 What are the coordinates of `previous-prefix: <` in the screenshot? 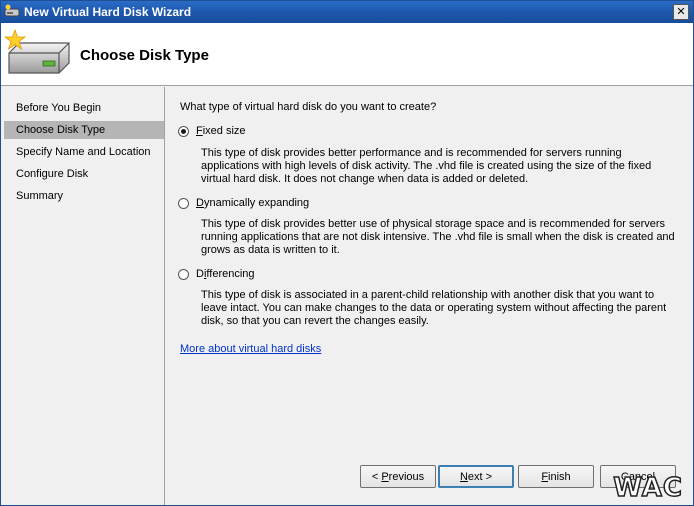 It's located at (376, 476).